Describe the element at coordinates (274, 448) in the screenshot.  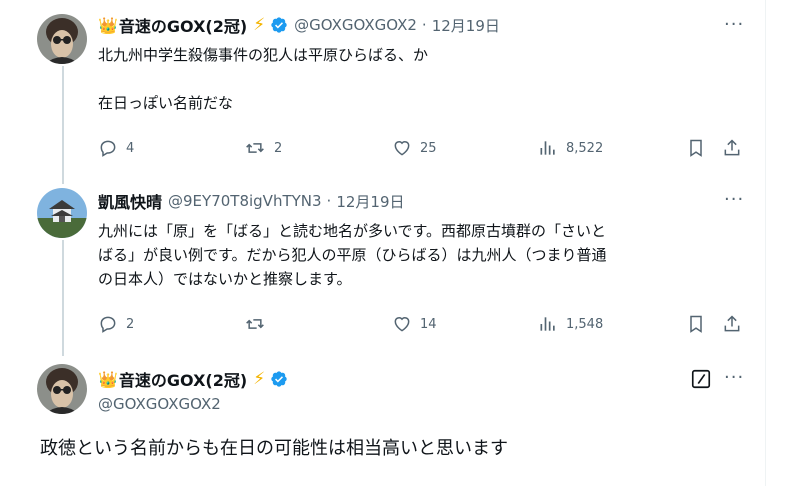
I see `tweet3-text: 政徳という名前からも在日の可能性は相当高いと思います` at that location.